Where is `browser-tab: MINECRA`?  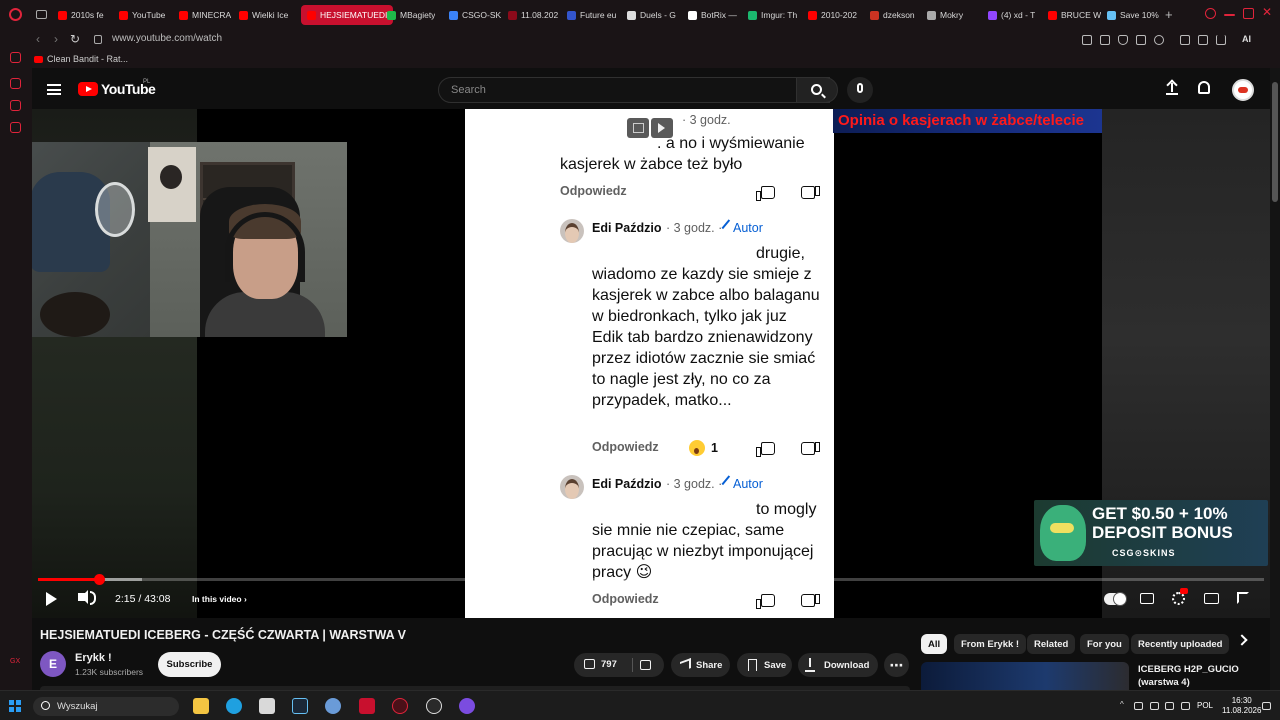
browser-tab: MINECRA is located at coordinates (205, 15).